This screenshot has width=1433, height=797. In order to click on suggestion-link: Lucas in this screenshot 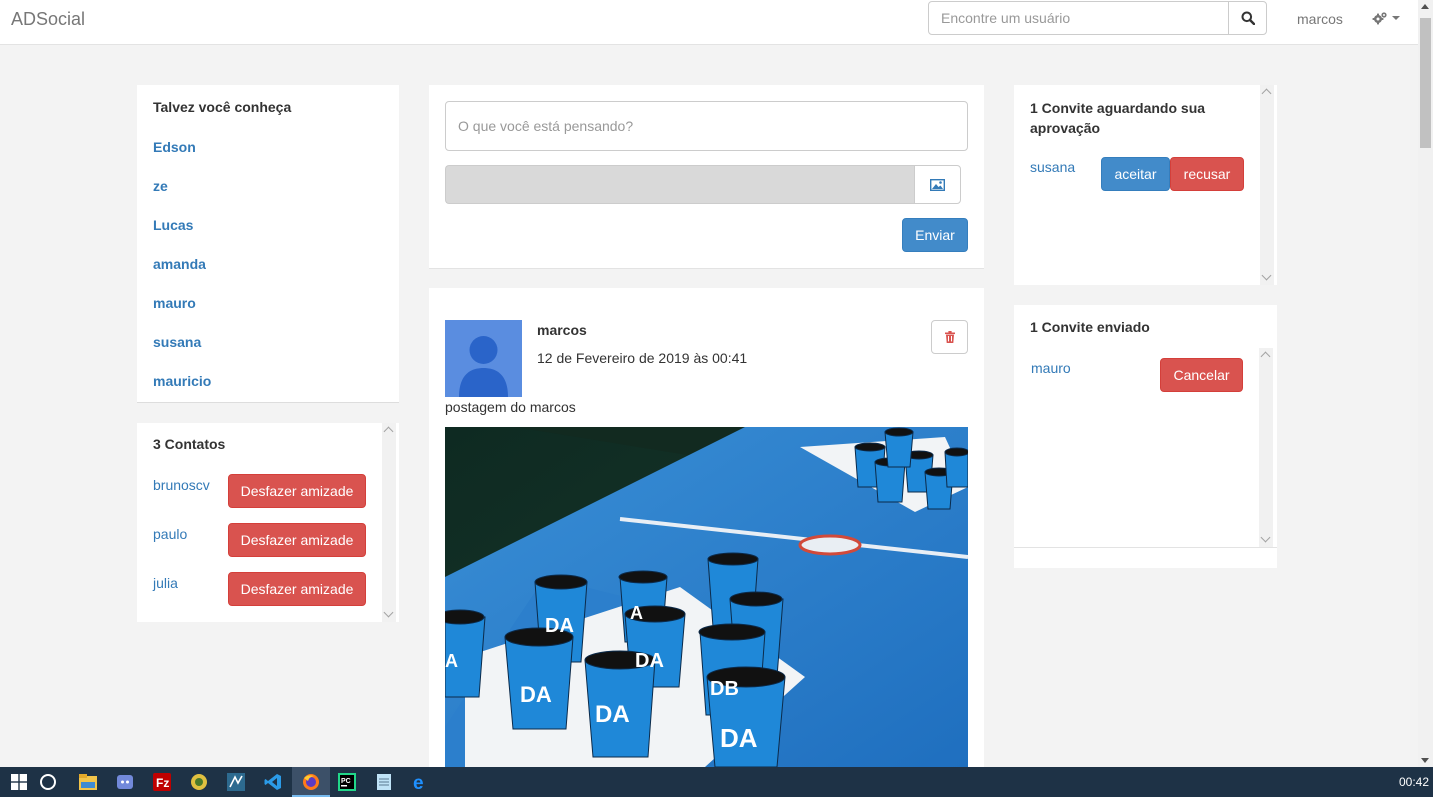, I will do `click(173, 225)`.